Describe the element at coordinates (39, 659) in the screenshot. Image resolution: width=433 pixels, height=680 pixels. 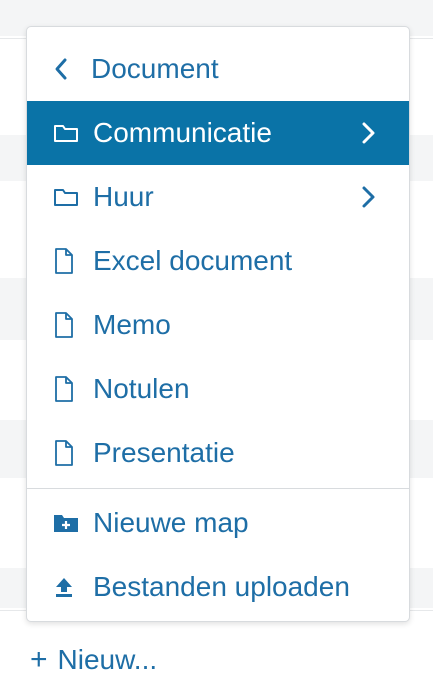
I see `plus-icon: +` at that location.